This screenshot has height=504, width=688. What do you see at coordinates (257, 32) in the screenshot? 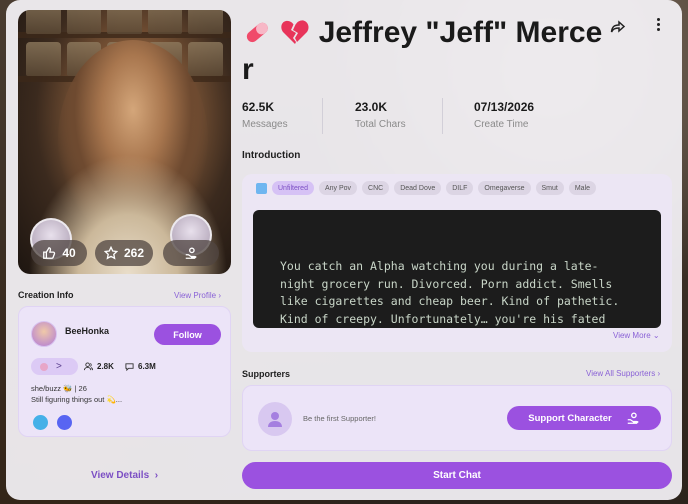
I see `pill-icon` at bounding box center [257, 32].